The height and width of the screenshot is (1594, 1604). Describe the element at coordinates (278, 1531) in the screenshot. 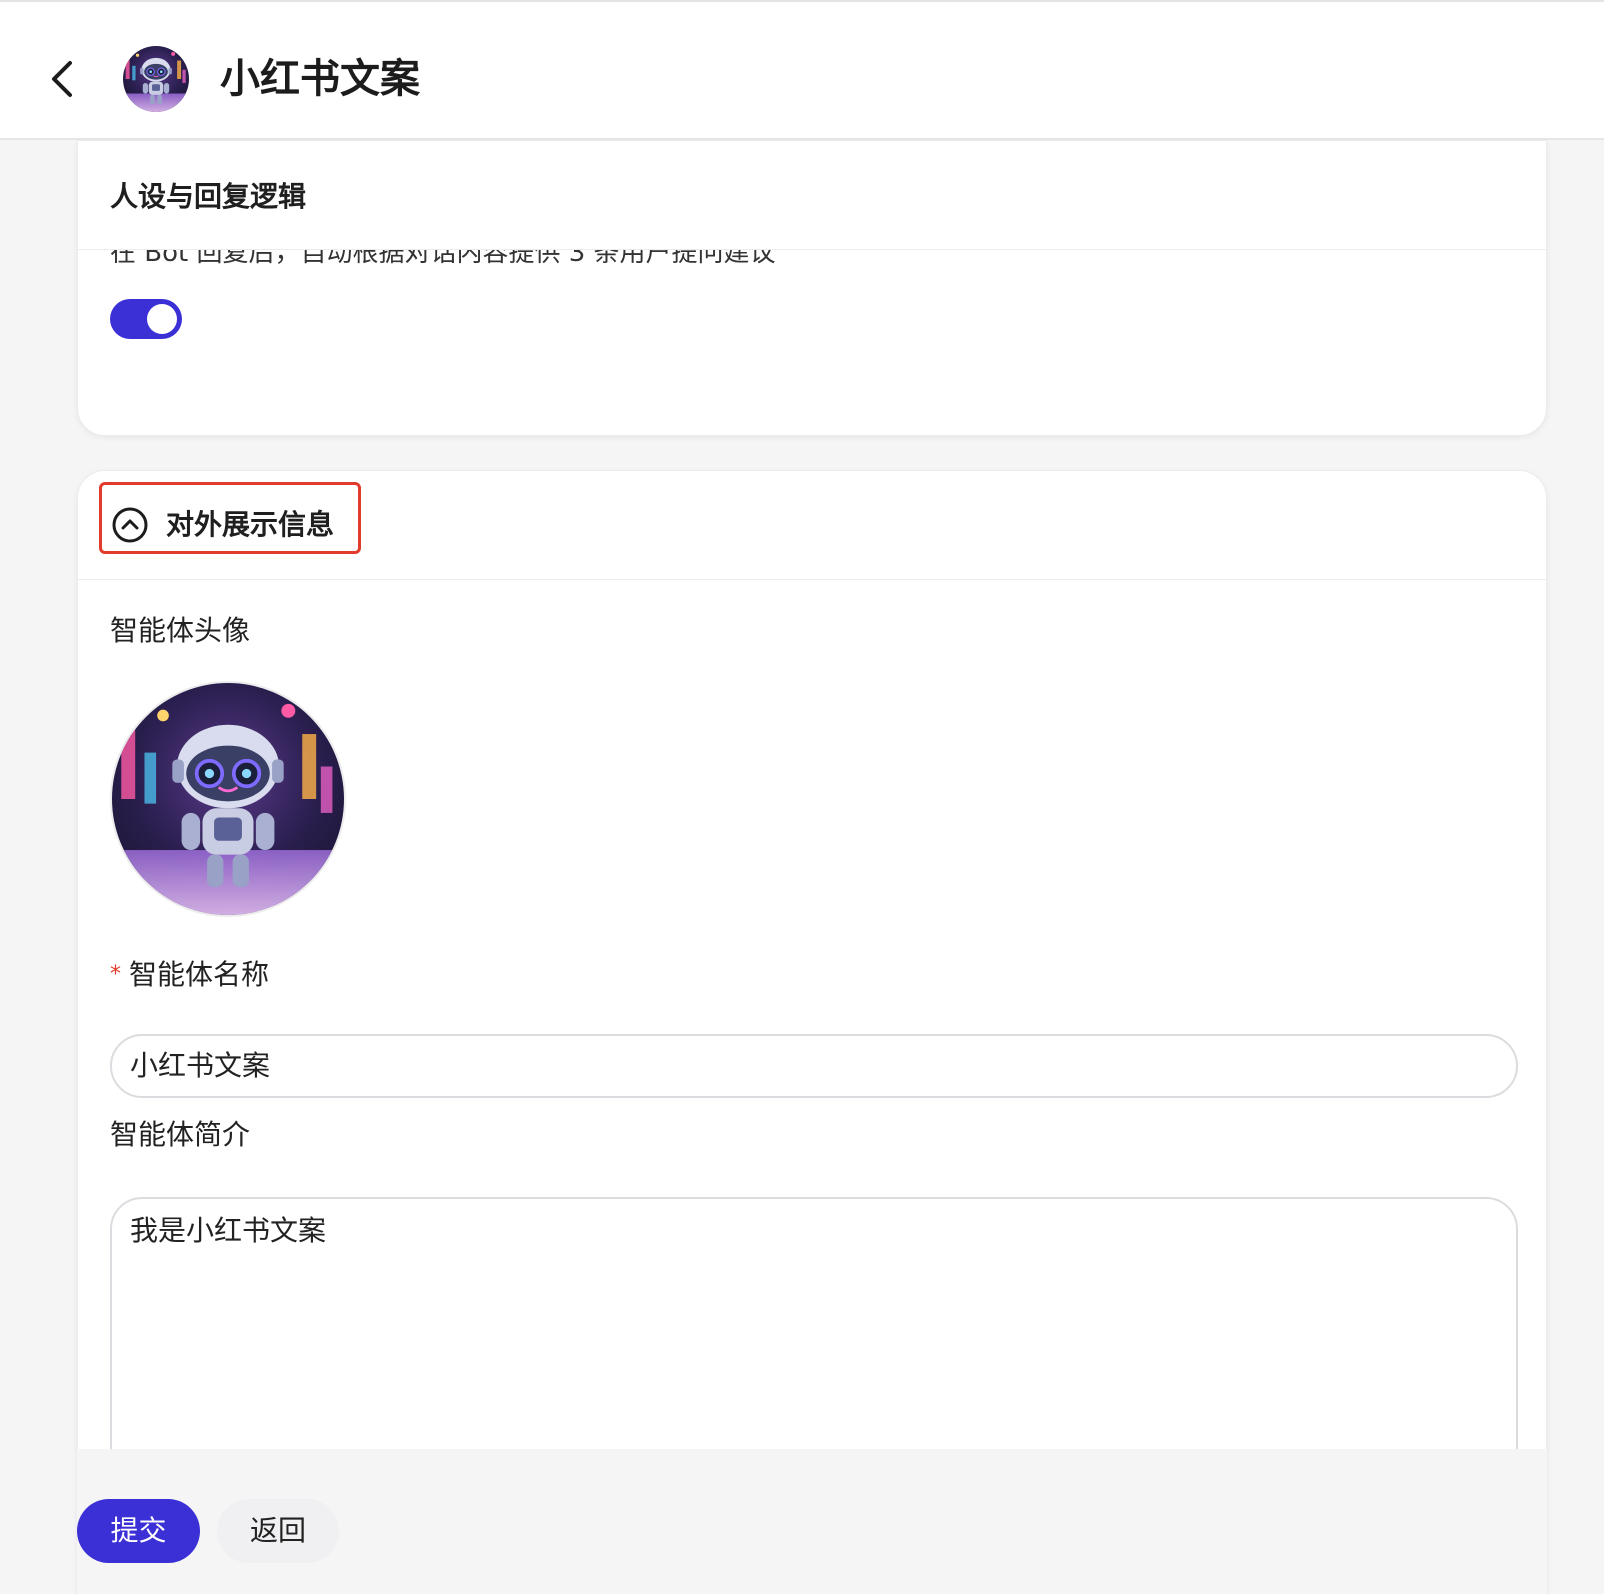

I see `return-button: 返回` at that location.